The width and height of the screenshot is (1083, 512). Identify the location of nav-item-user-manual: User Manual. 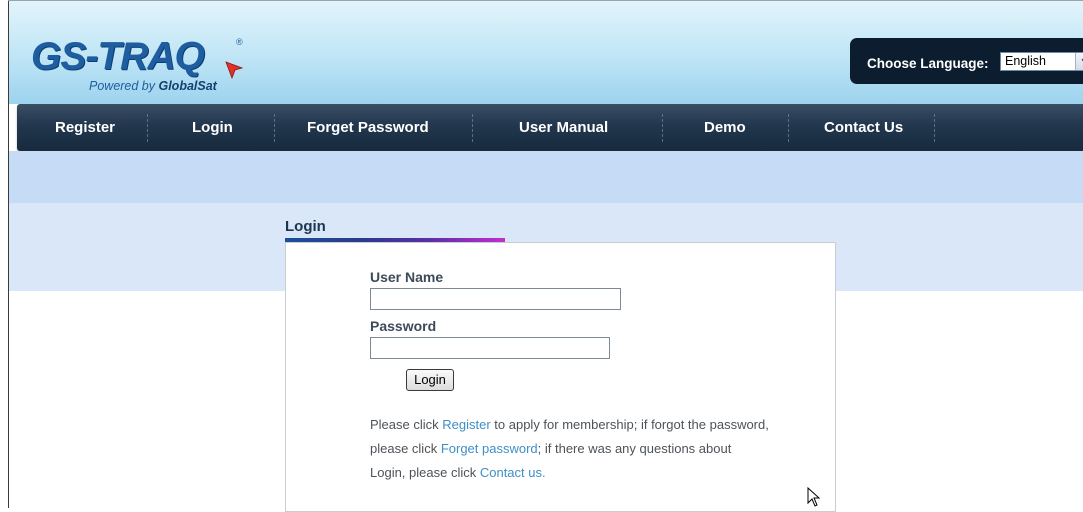
(563, 127).